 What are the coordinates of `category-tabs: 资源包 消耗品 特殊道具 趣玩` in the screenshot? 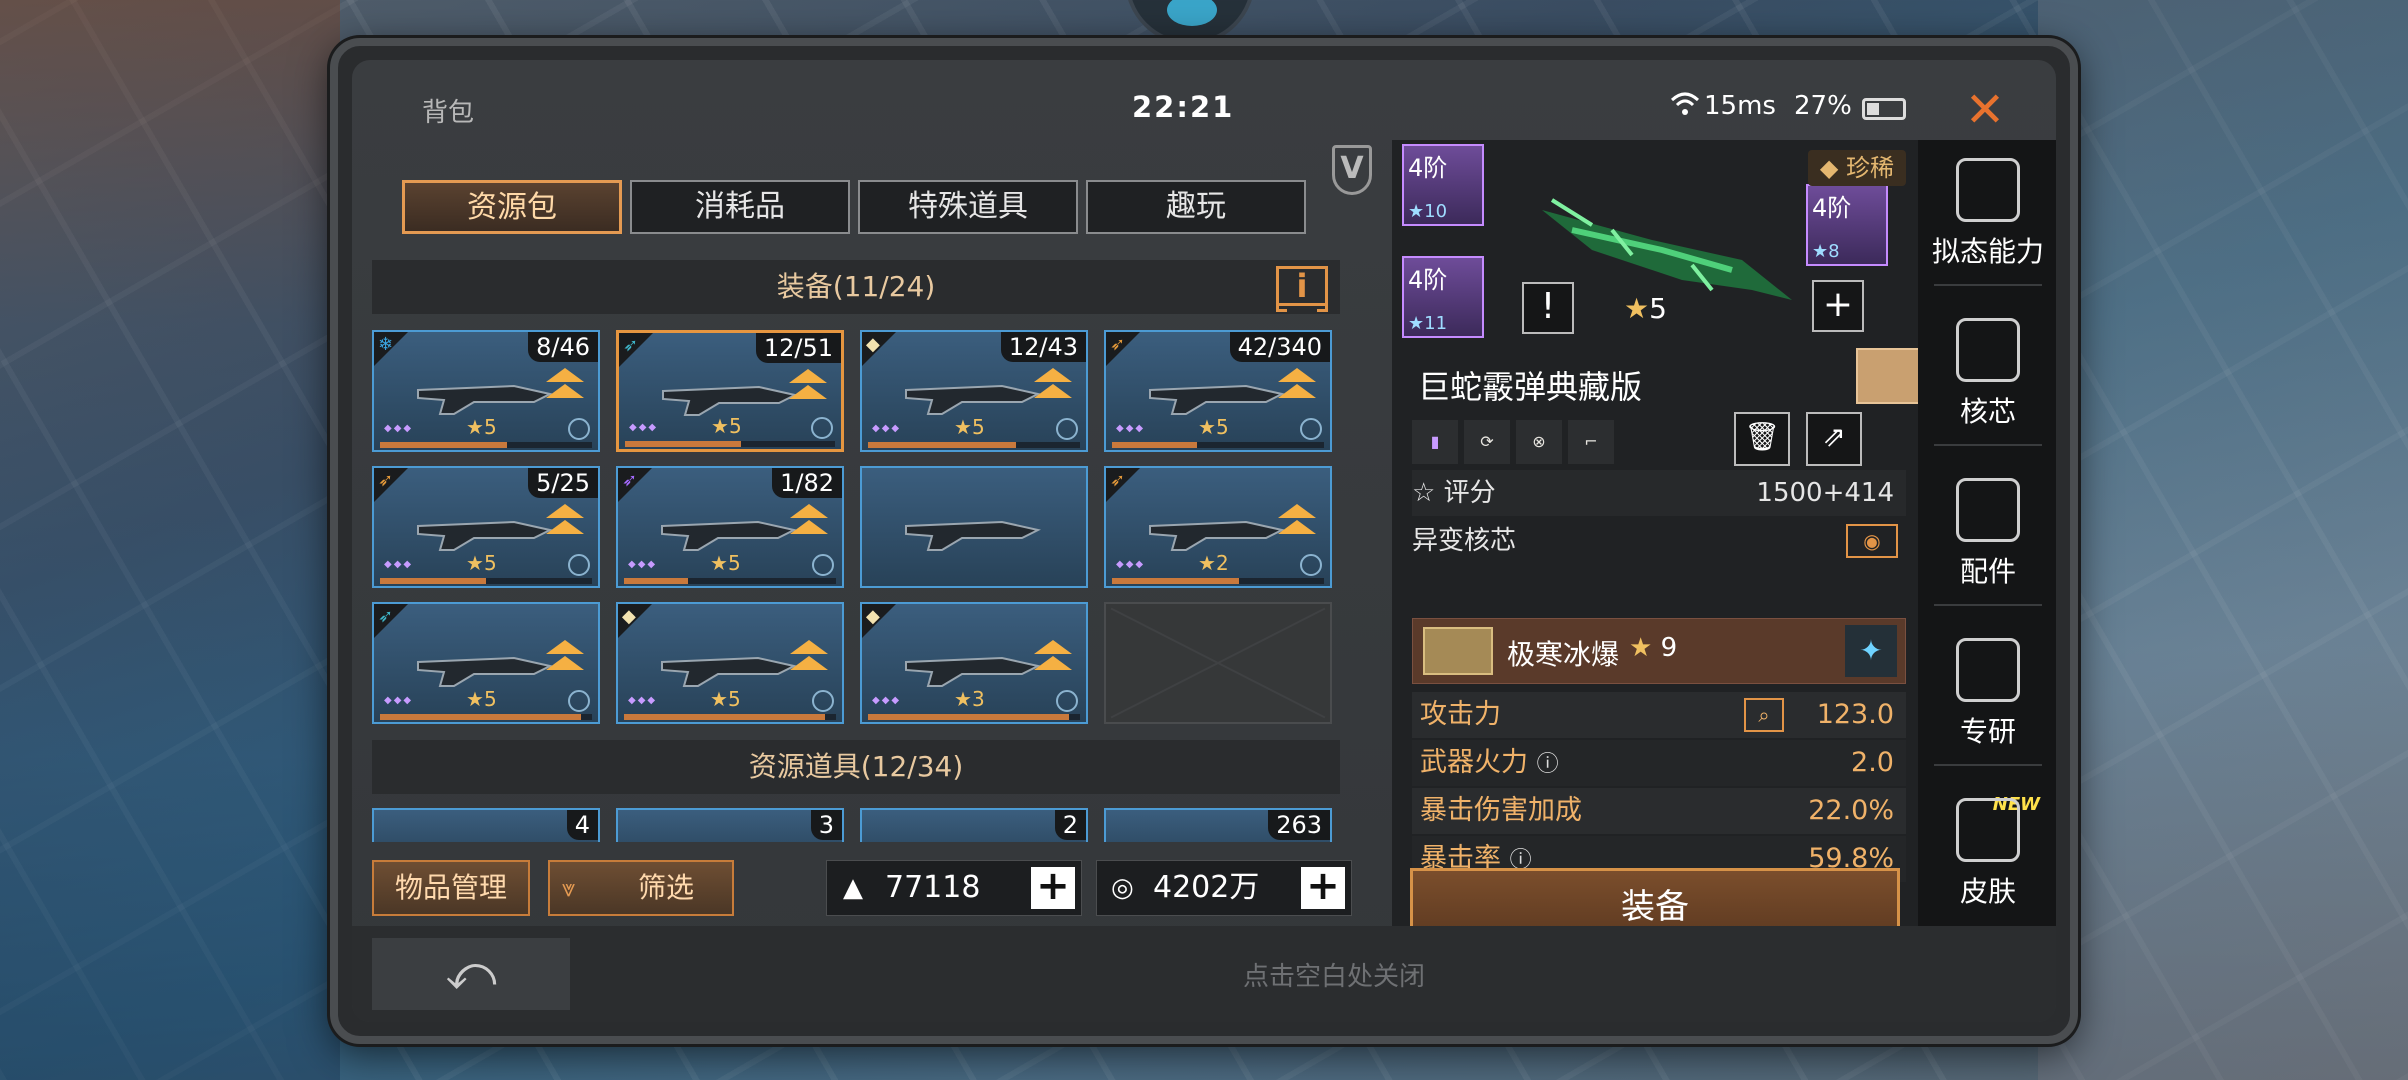 It's located at (854, 207).